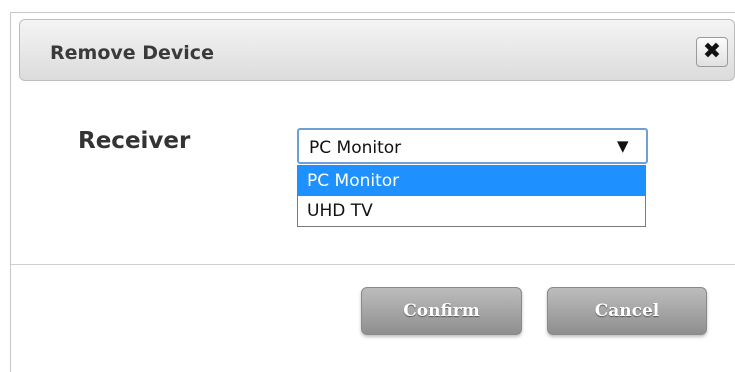 This screenshot has height=372, width=735. Describe the element at coordinates (471, 181) in the screenshot. I see `dropdown-option-pc-monitor: PC Monitor` at that location.